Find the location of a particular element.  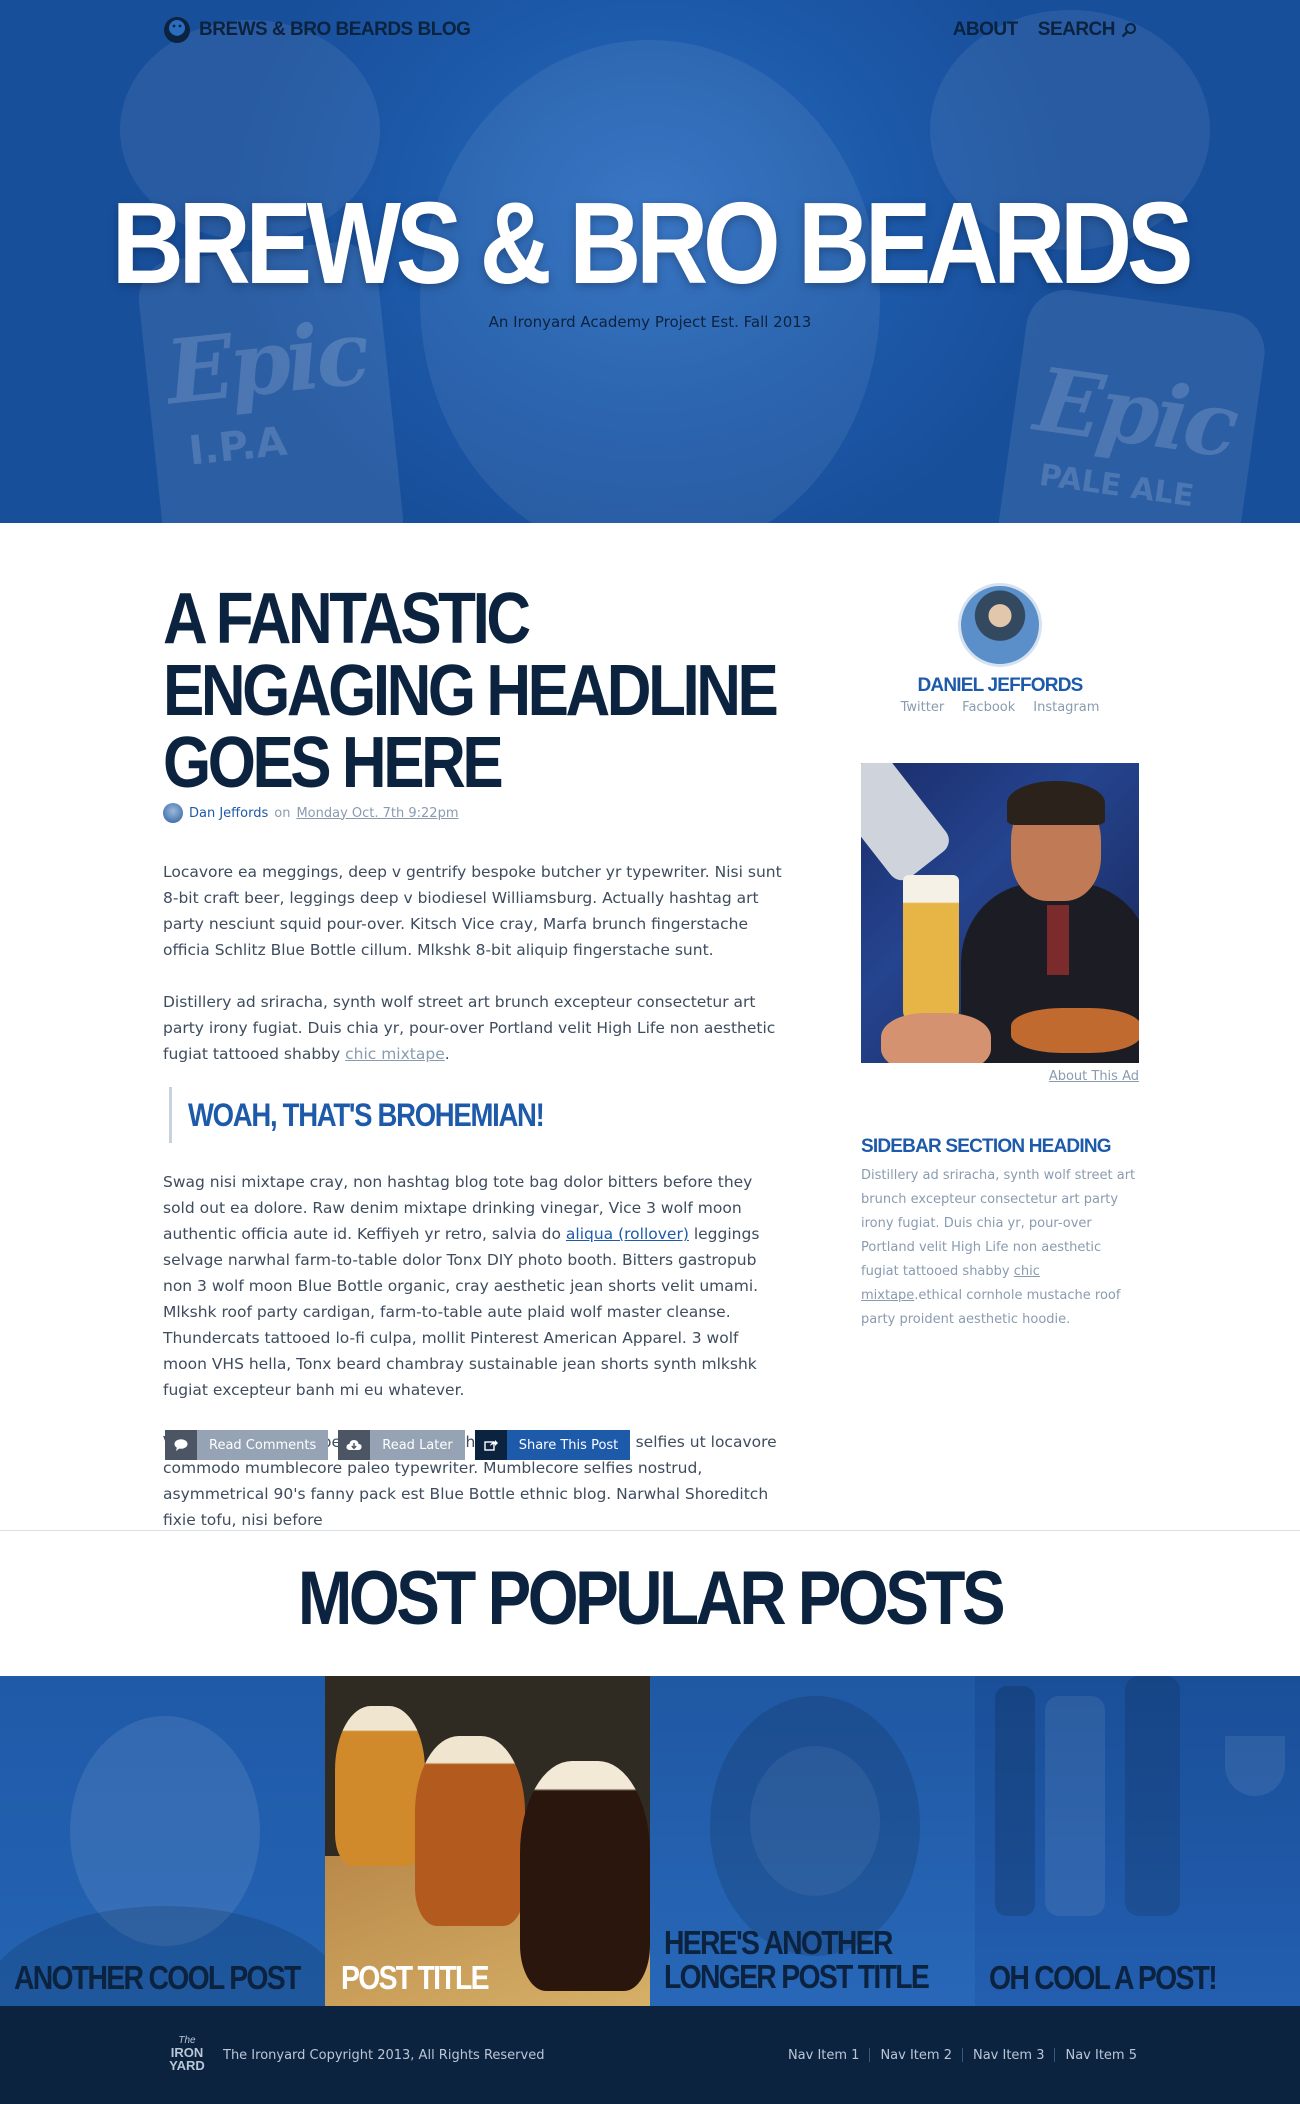

popular-post-title: ANOTHER COOL POST is located at coordinates (157, 1977).